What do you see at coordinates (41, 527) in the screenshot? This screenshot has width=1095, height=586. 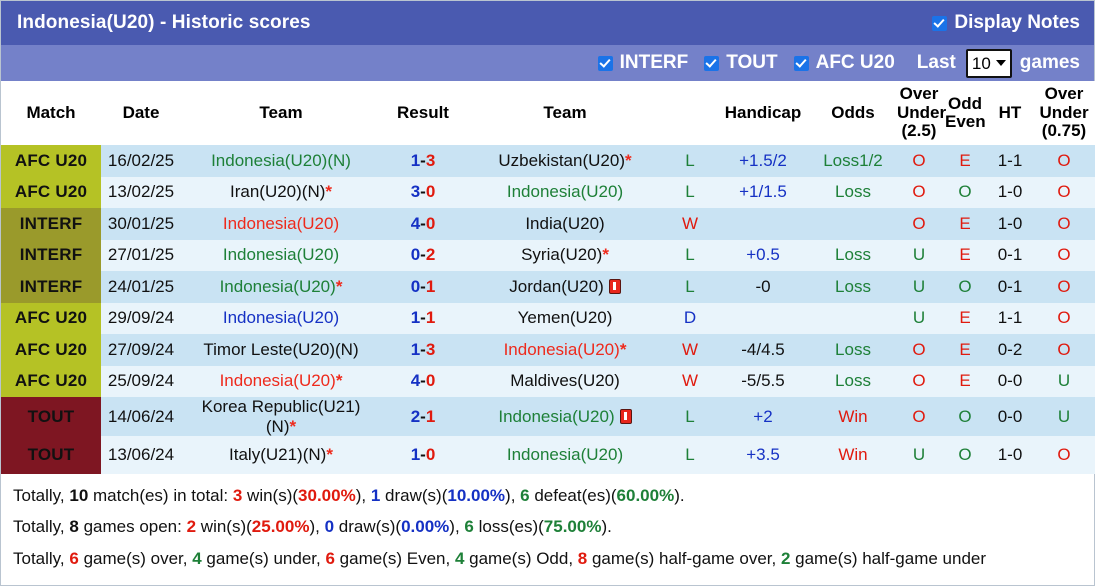 I see `s2-t0: Totally,` at bounding box center [41, 527].